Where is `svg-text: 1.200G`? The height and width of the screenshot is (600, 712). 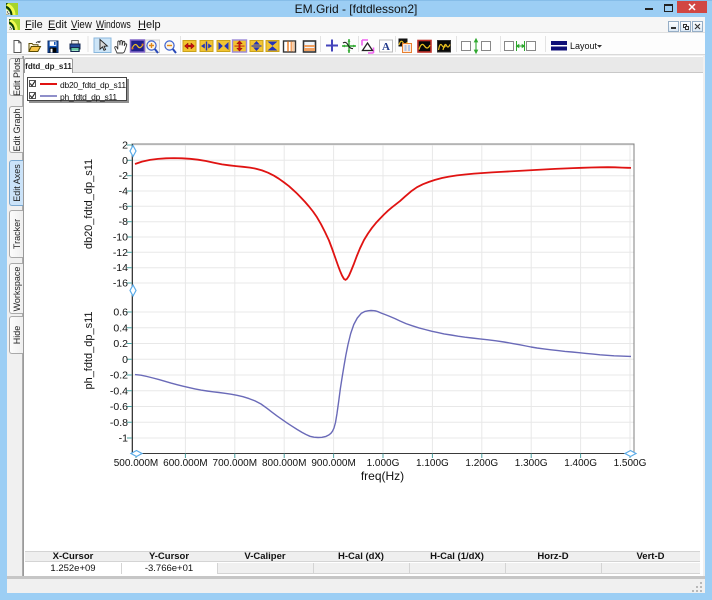 svg-text: 1.200G is located at coordinates (481, 463).